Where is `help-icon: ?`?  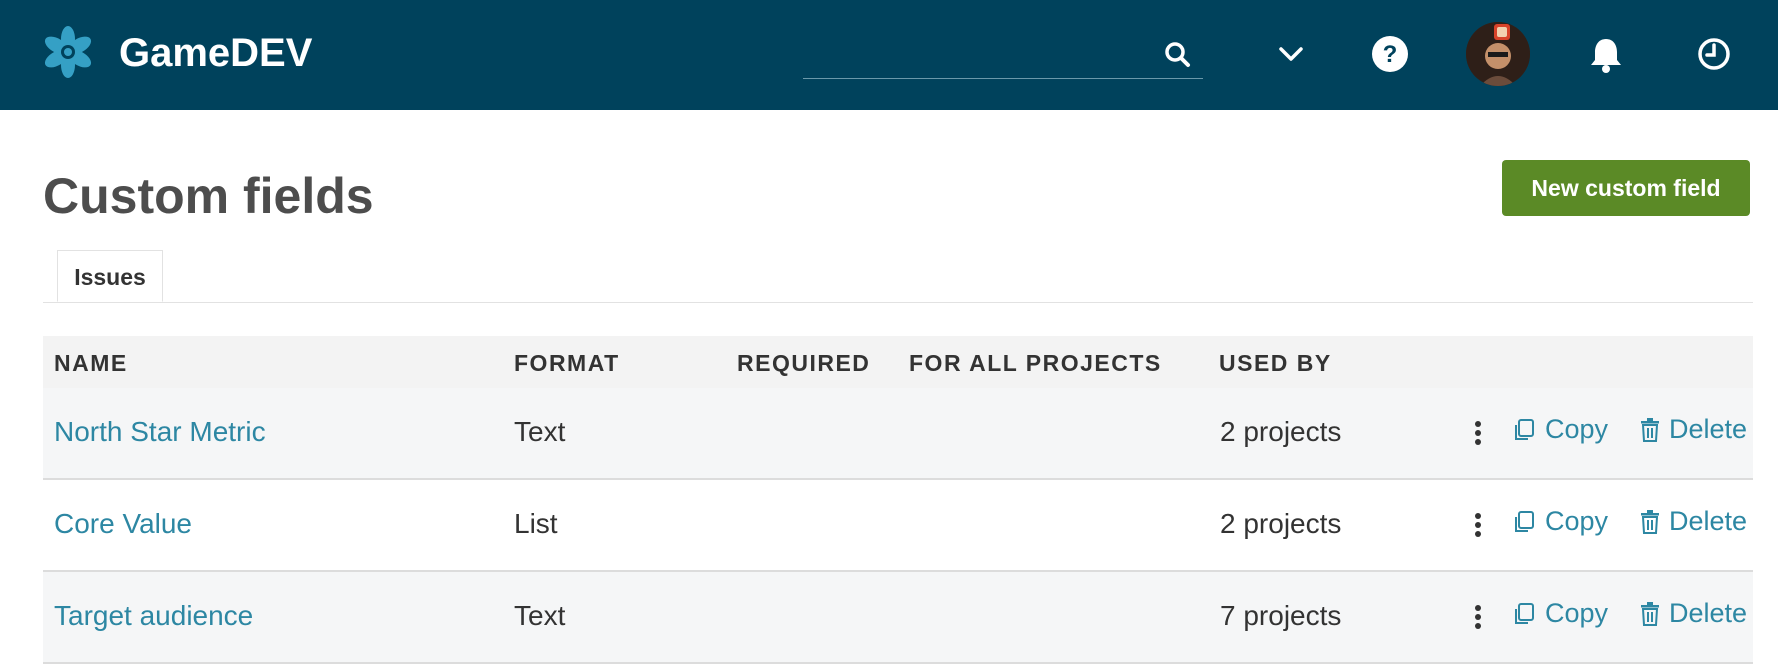 help-icon: ? is located at coordinates (1390, 54).